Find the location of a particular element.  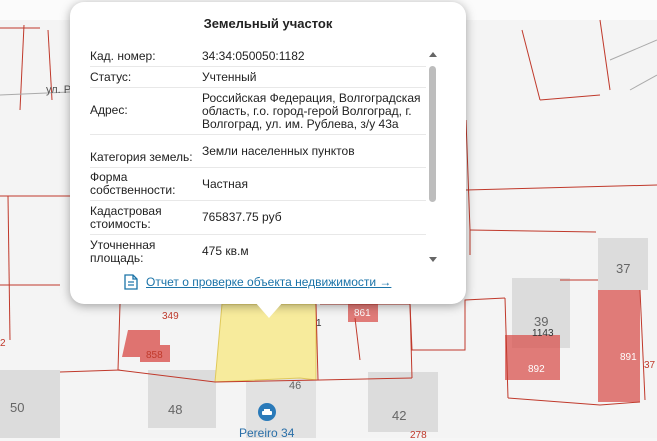

building-number: 48 is located at coordinates (175, 409).